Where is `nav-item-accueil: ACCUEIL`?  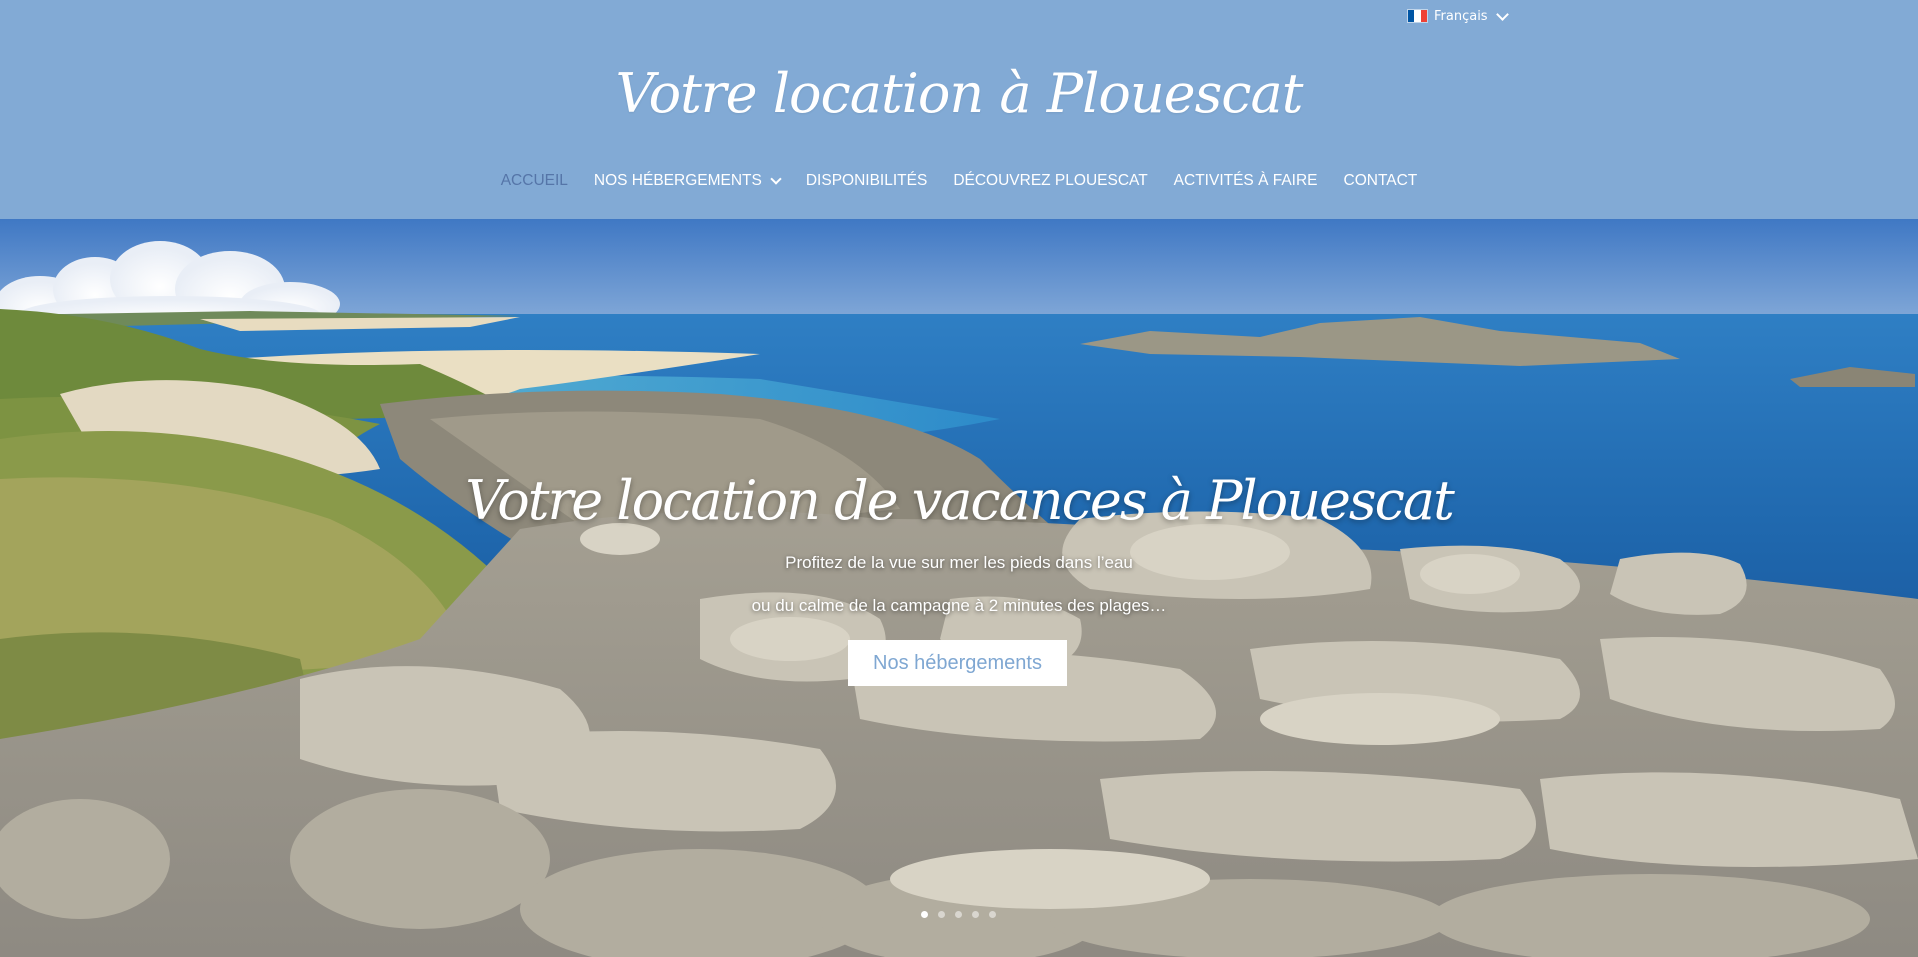 nav-item-accueil: ACCUEIL is located at coordinates (534, 181).